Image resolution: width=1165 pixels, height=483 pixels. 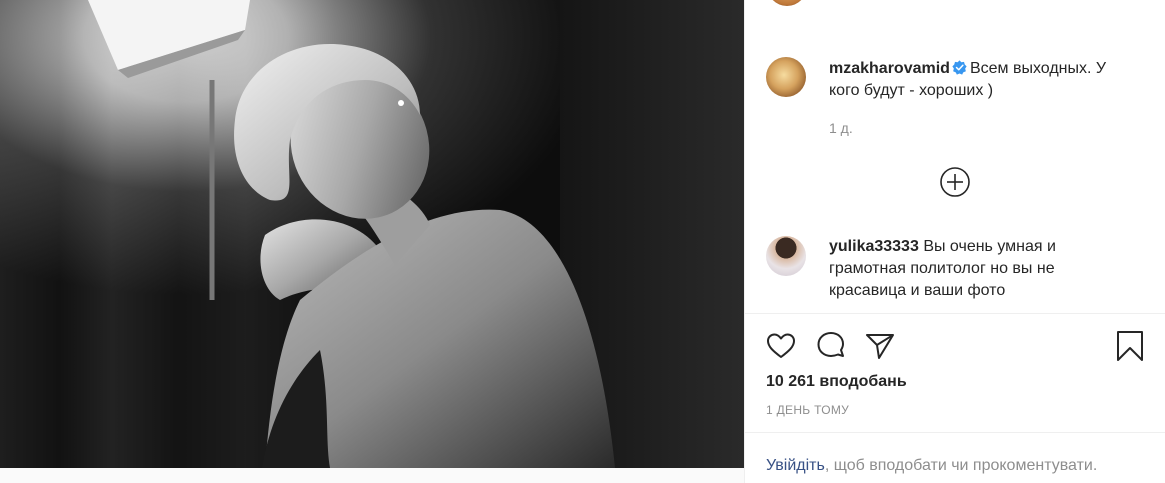 I want to click on post-date: 1 ДЕНЬ ТОМУ, so click(x=807, y=410).